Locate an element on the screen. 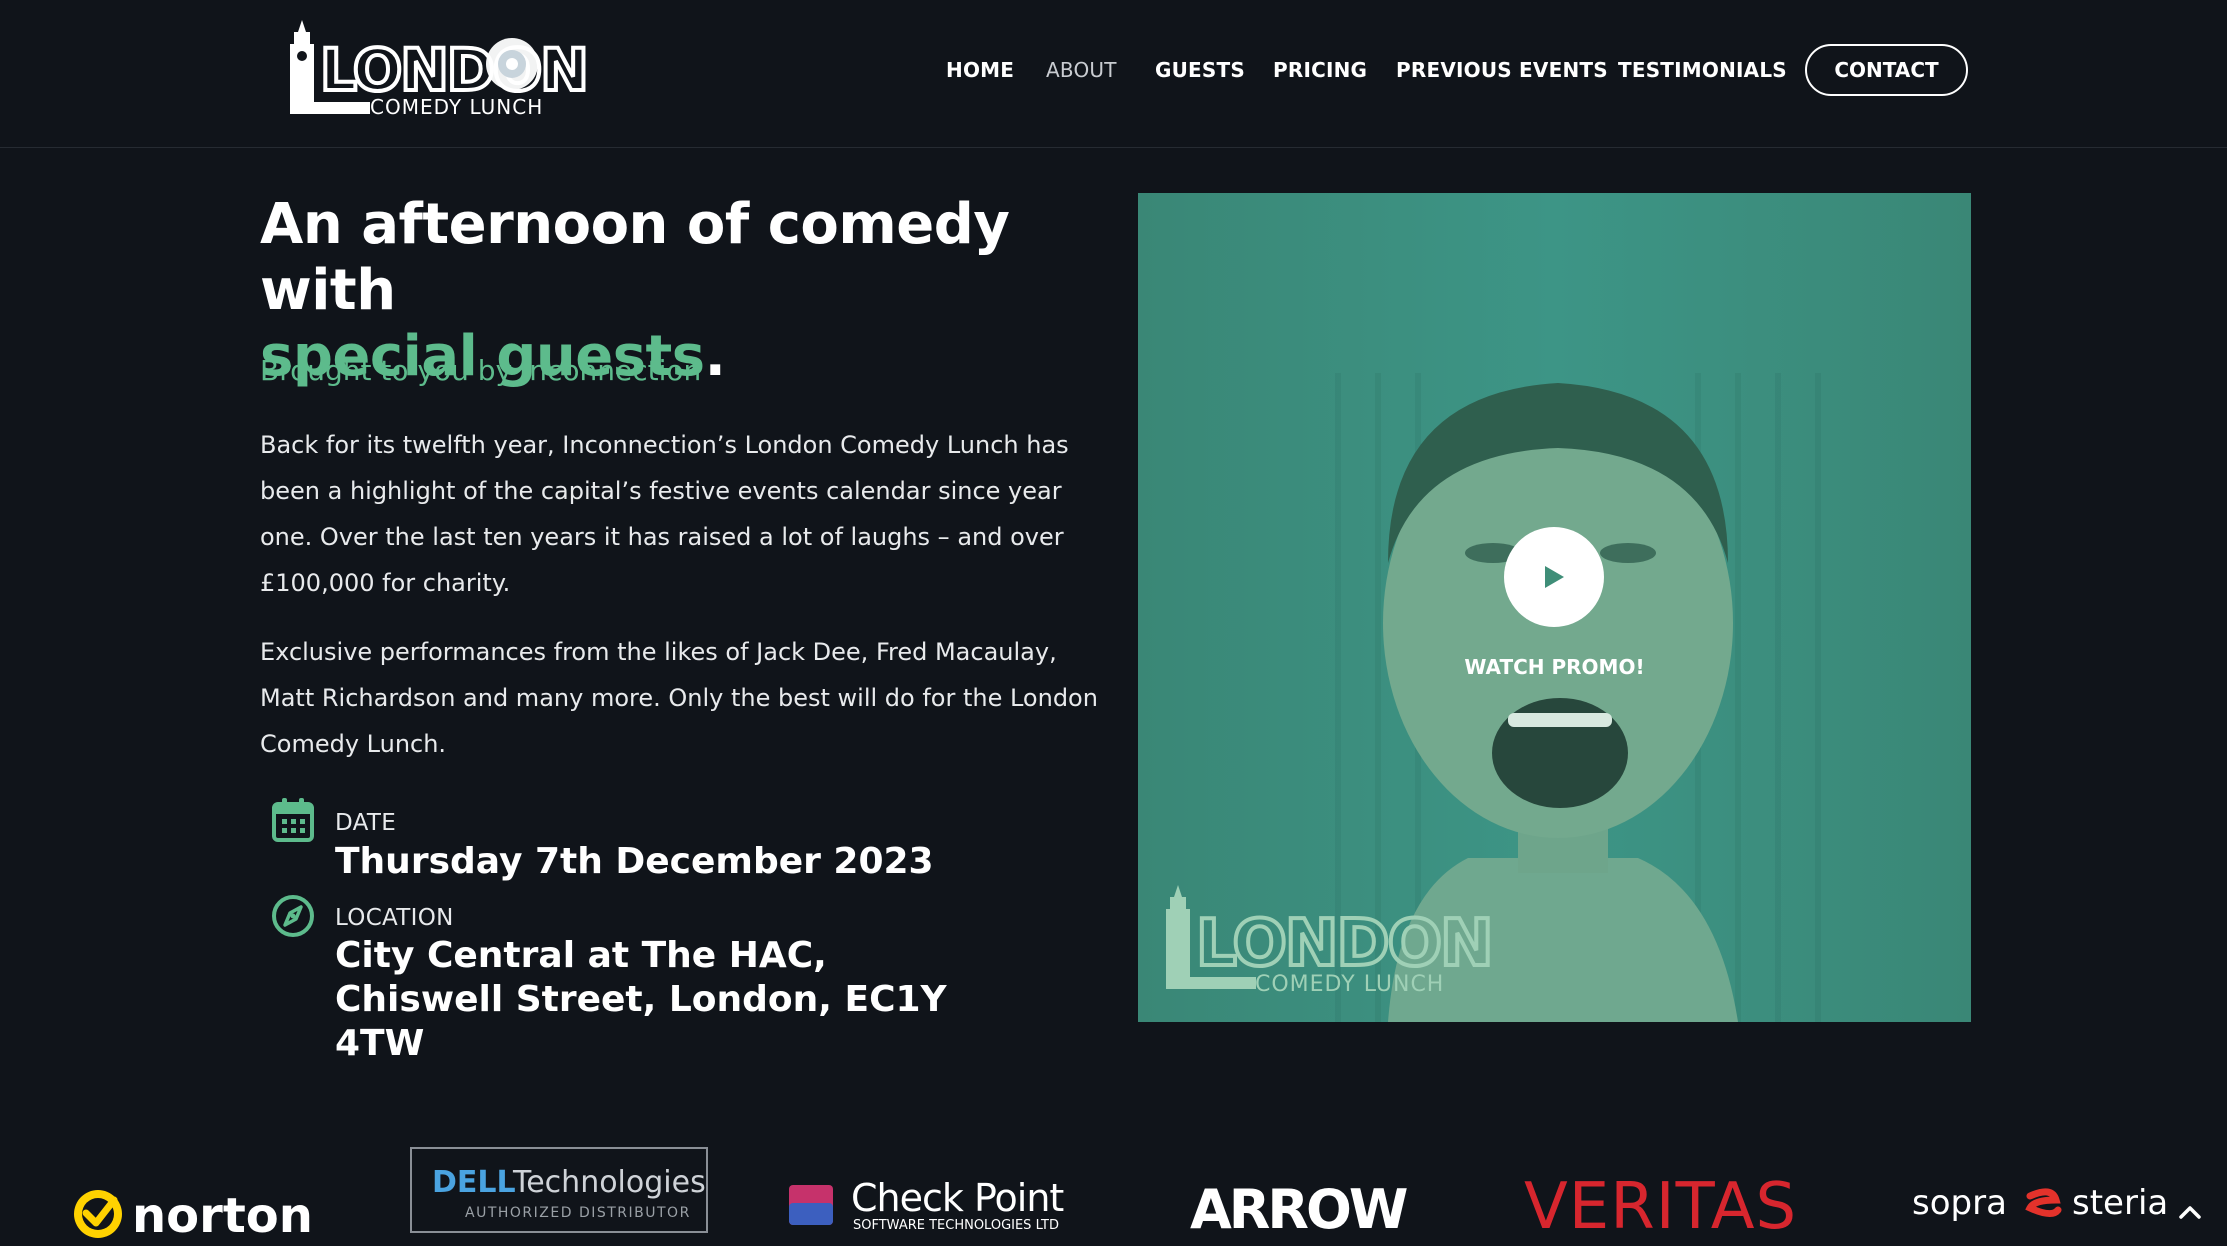  sponsor-dell: DELL Technologies AUTHORIZED DISTRIBUTOR is located at coordinates (559, 1190).